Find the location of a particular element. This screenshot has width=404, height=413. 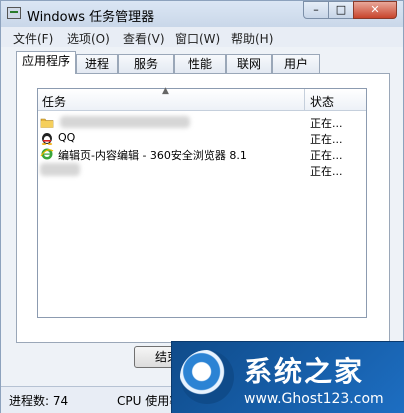

qq-penguin-icon is located at coordinates (47, 139).